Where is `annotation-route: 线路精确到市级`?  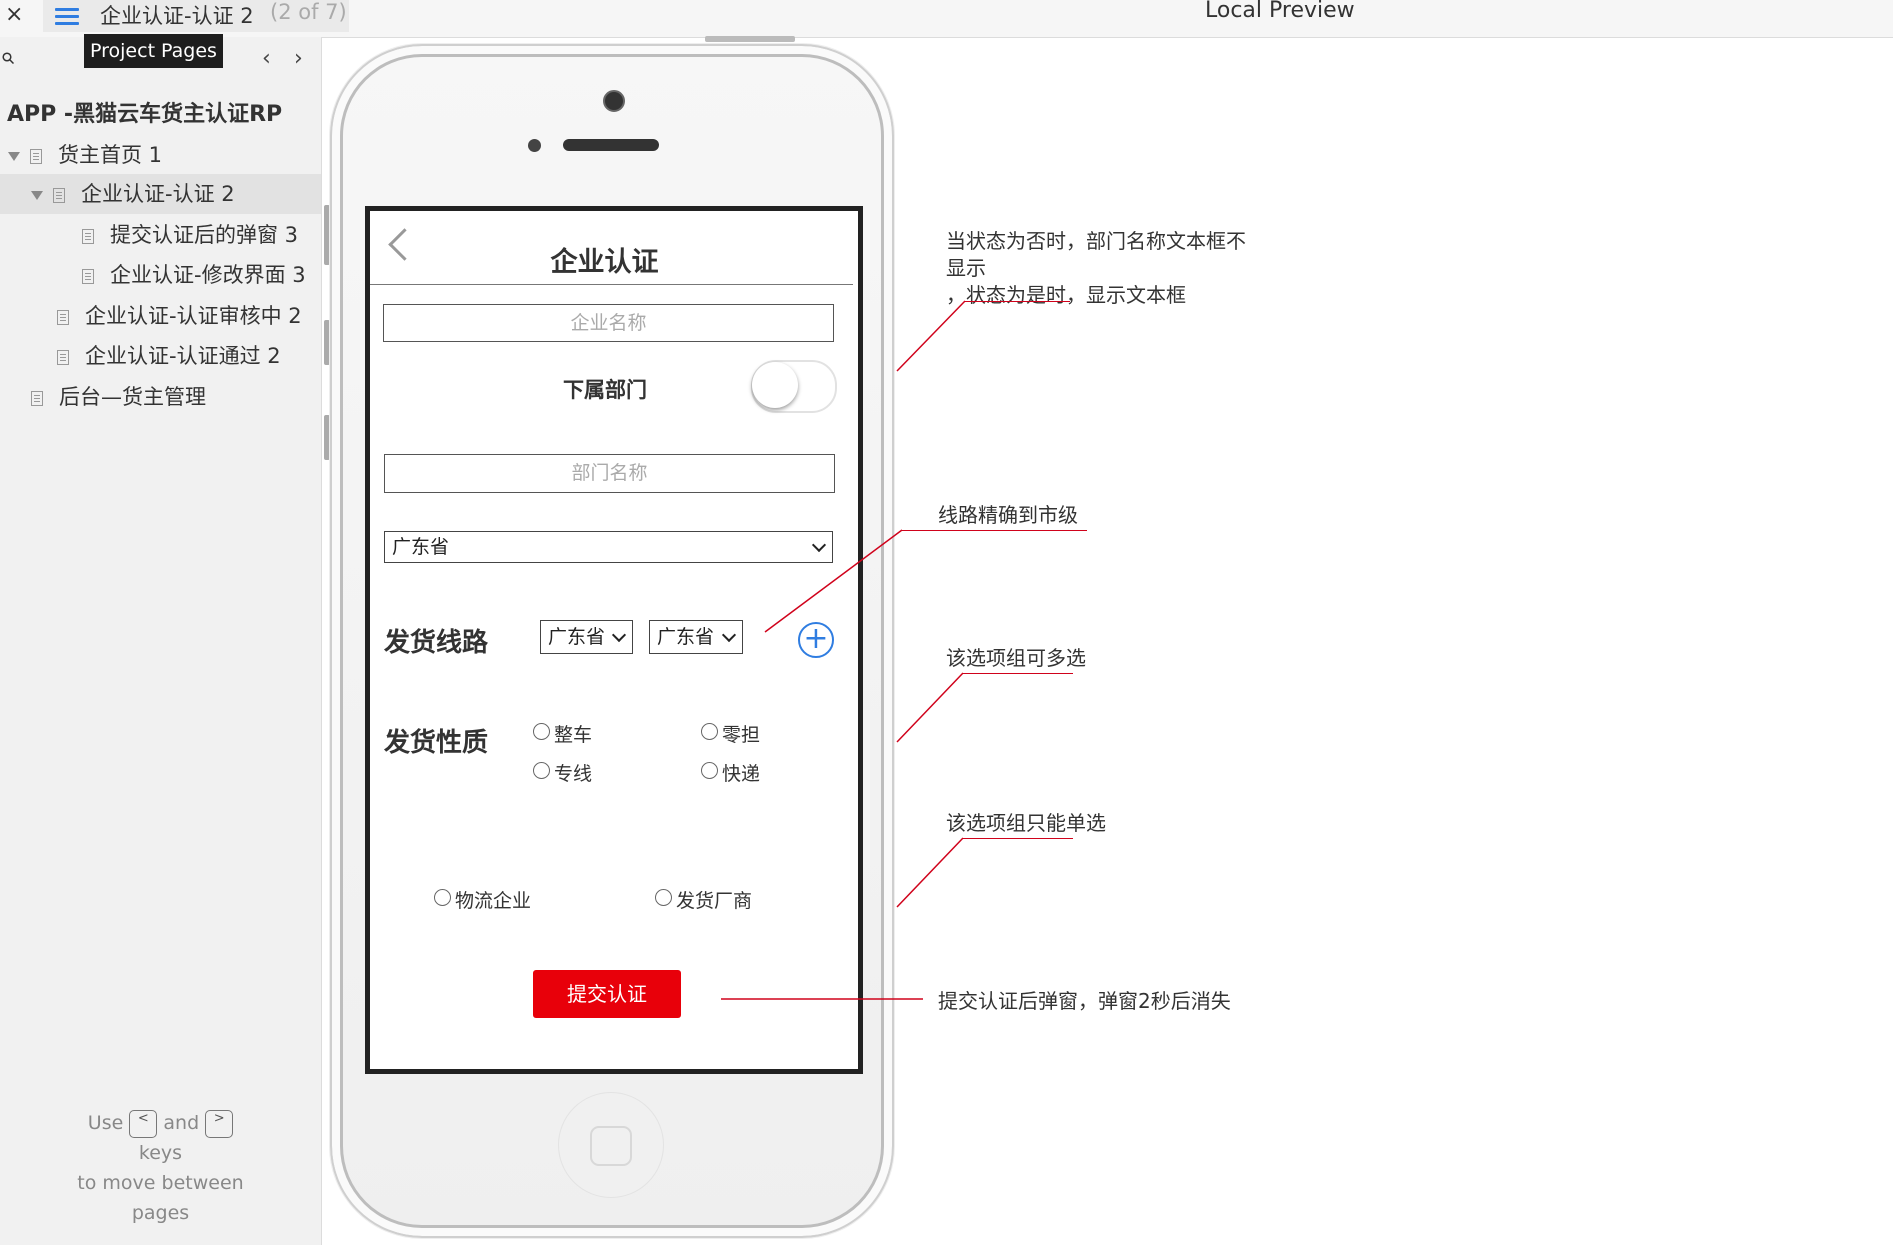 annotation-route: 线路精确到市级 is located at coordinates (1008, 515).